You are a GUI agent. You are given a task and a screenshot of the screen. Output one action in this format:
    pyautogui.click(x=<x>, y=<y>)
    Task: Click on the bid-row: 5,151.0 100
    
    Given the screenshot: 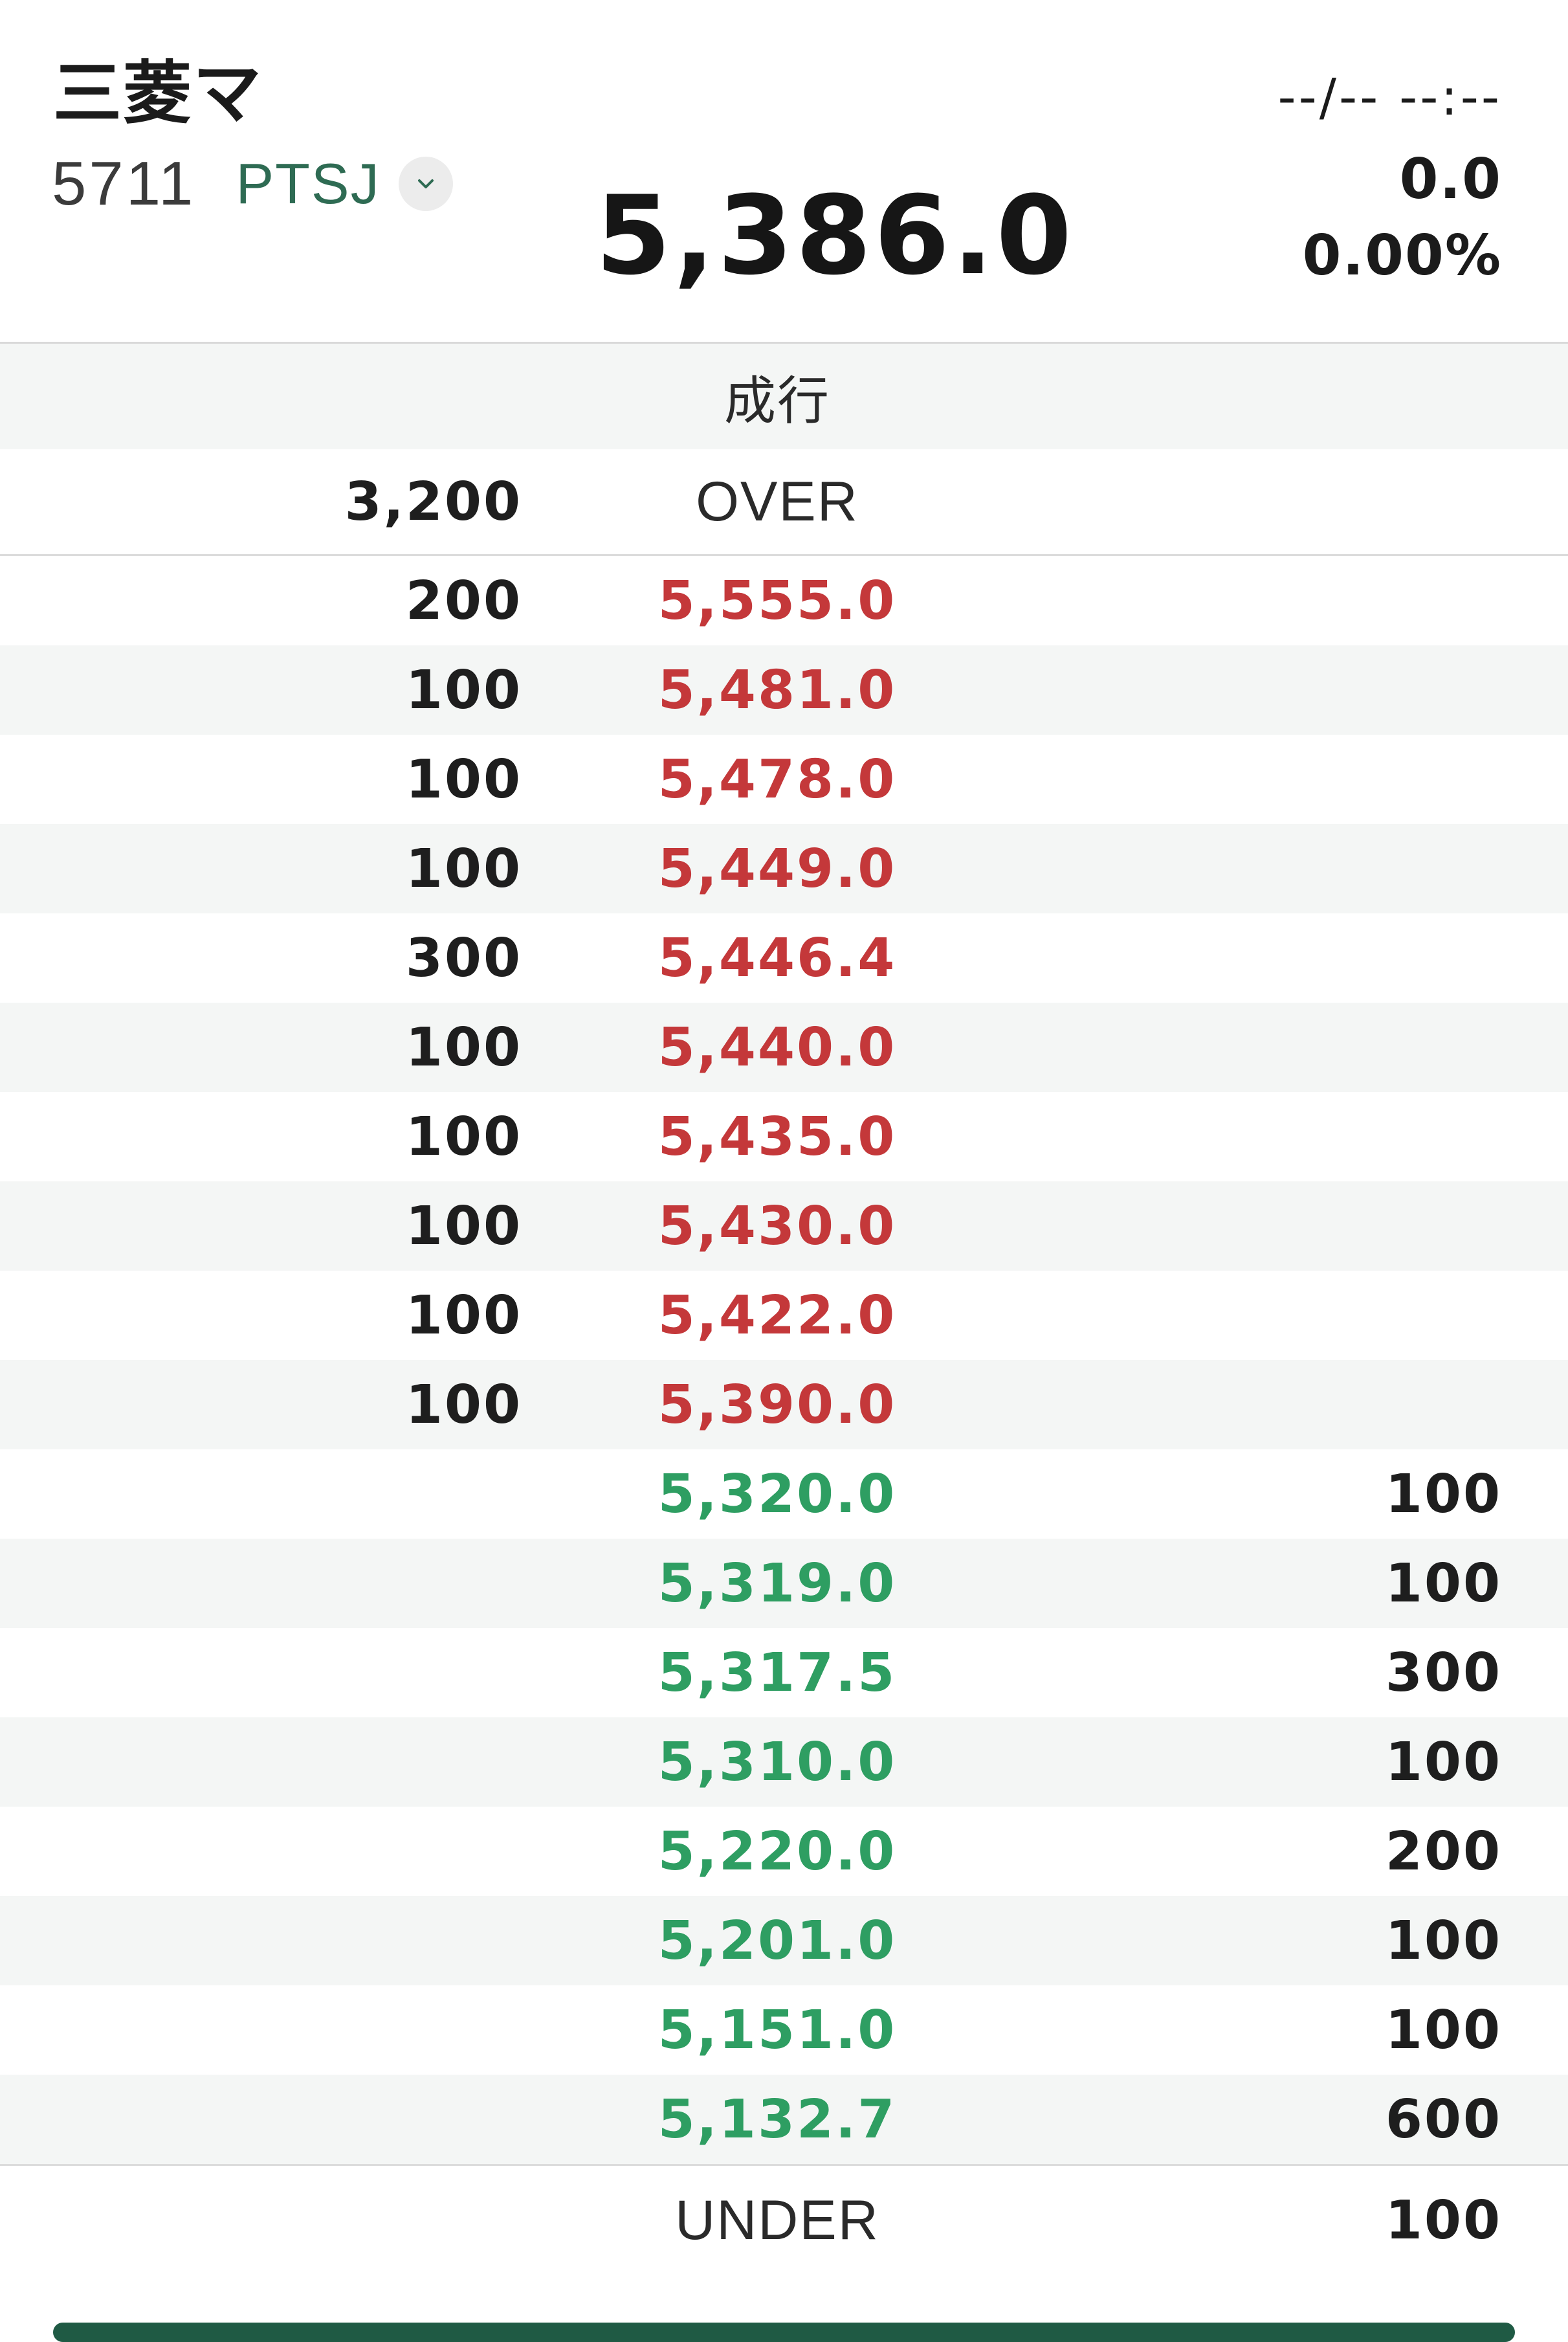 What is the action you would take?
    pyautogui.click(x=784, y=2030)
    